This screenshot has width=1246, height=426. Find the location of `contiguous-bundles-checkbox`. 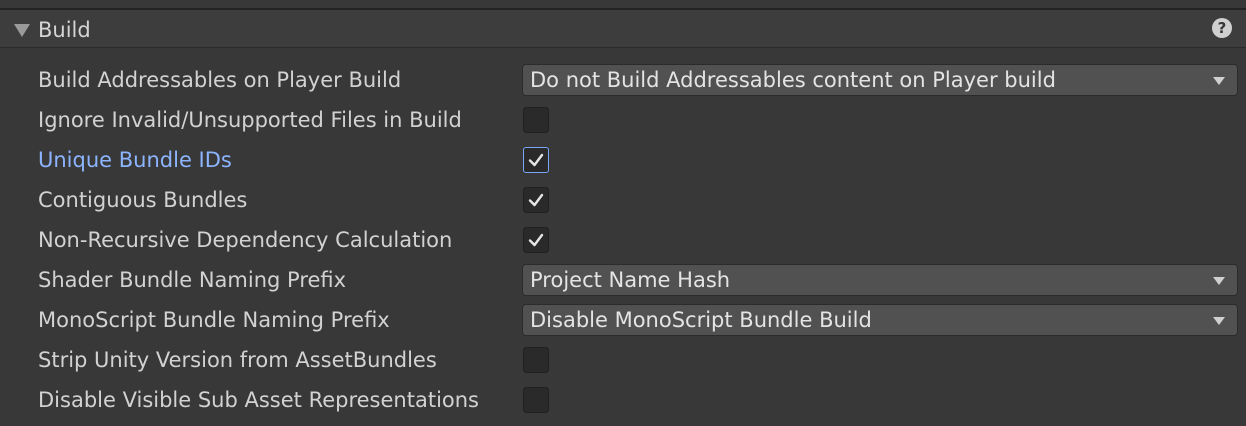

contiguous-bundles-checkbox is located at coordinates (536, 200).